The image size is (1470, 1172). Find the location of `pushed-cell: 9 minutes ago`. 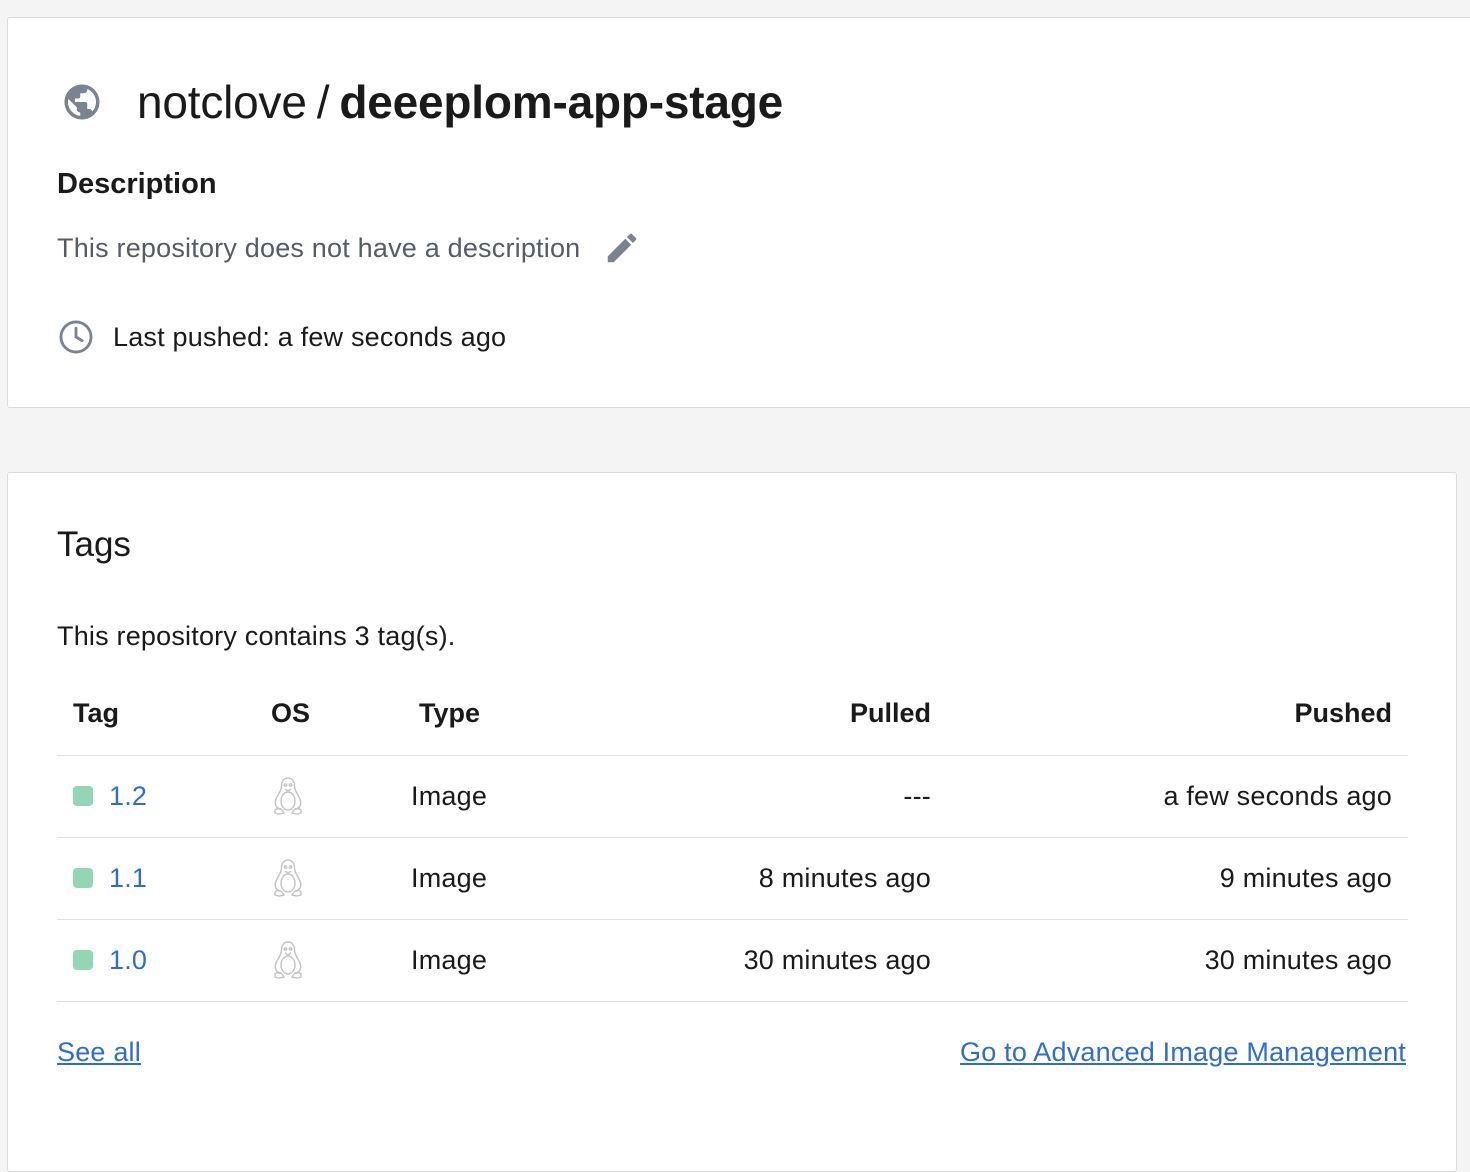

pushed-cell: 9 minutes ago is located at coordinates (1169, 878).